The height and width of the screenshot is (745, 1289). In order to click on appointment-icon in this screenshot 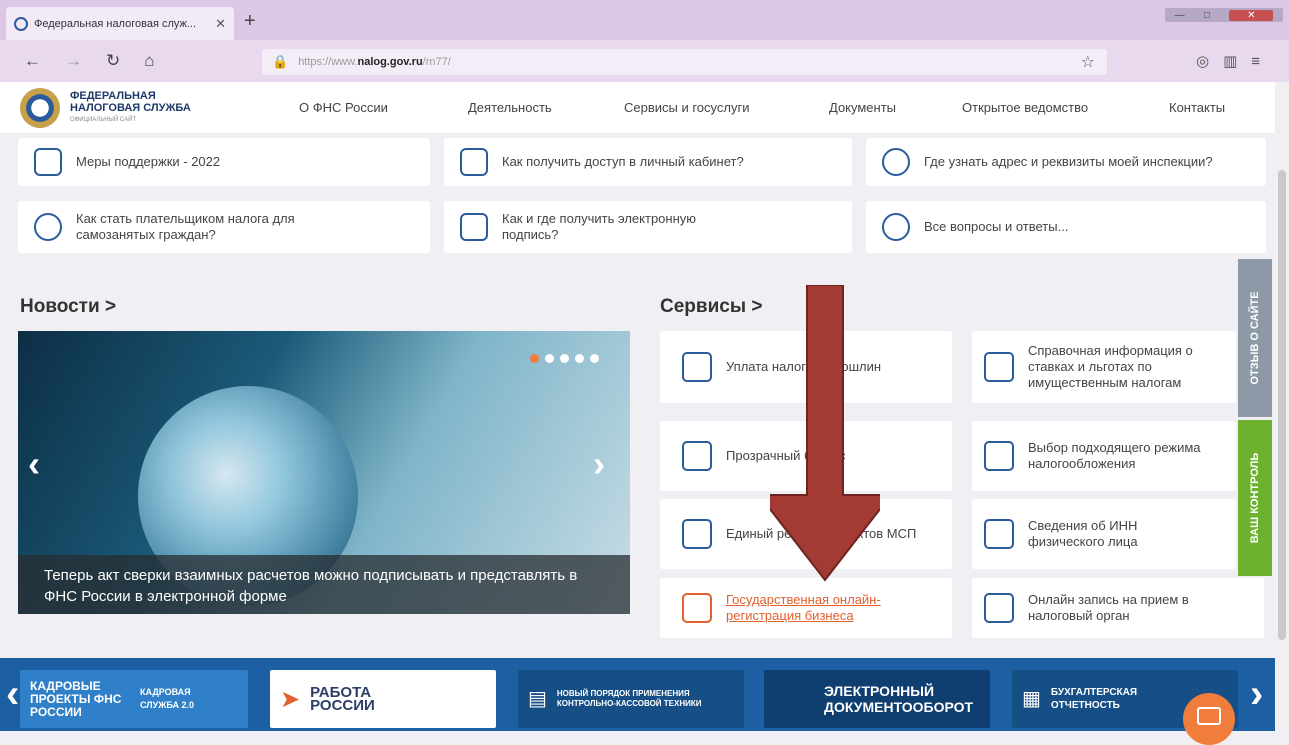, I will do `click(999, 608)`.